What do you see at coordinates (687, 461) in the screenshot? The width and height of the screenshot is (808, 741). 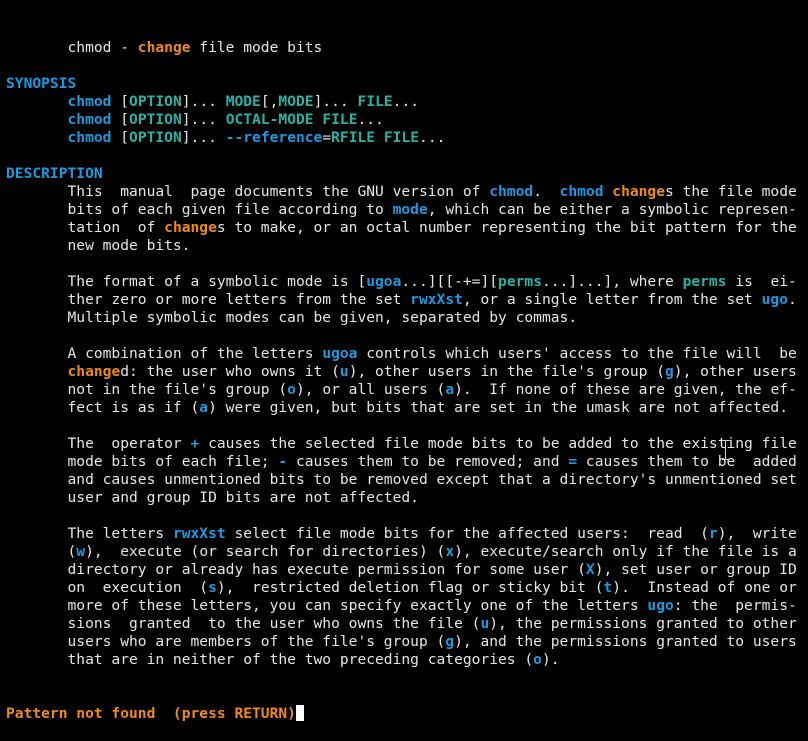 I see `man-text: causes them to be added` at bounding box center [687, 461].